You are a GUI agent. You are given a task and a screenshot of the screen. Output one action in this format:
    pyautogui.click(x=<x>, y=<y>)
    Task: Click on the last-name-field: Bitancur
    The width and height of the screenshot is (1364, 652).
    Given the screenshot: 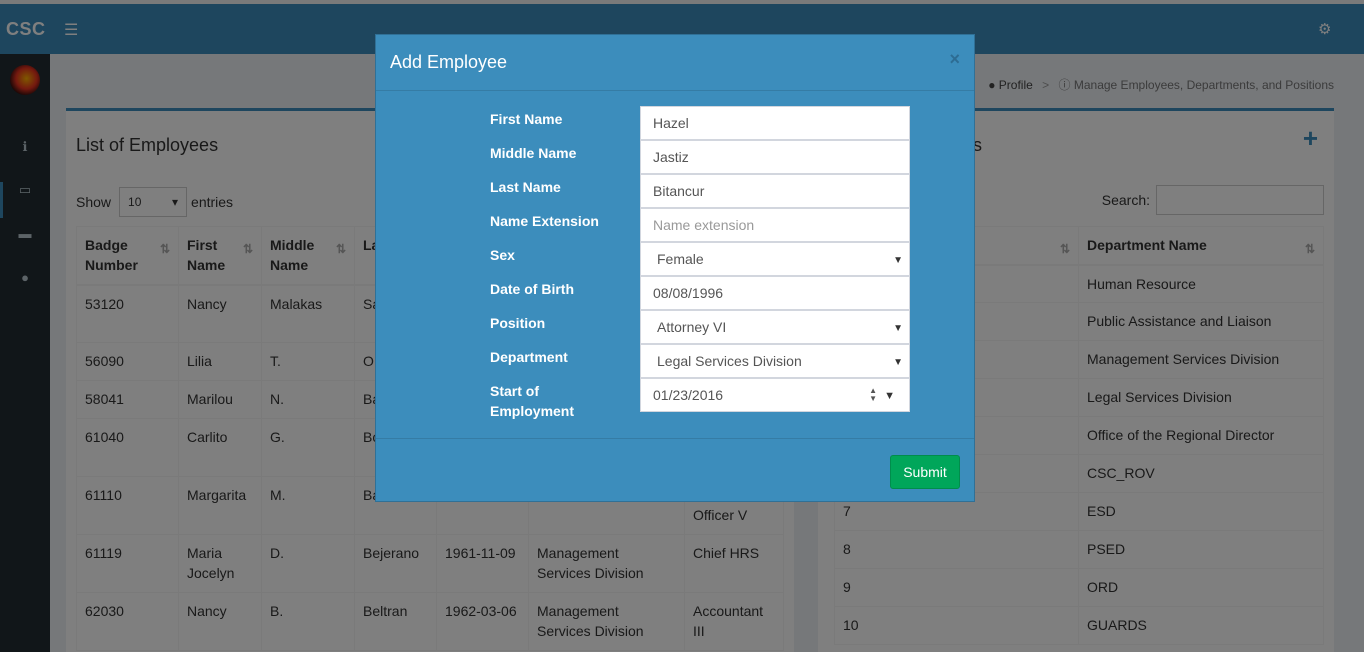 What is the action you would take?
    pyautogui.click(x=775, y=191)
    